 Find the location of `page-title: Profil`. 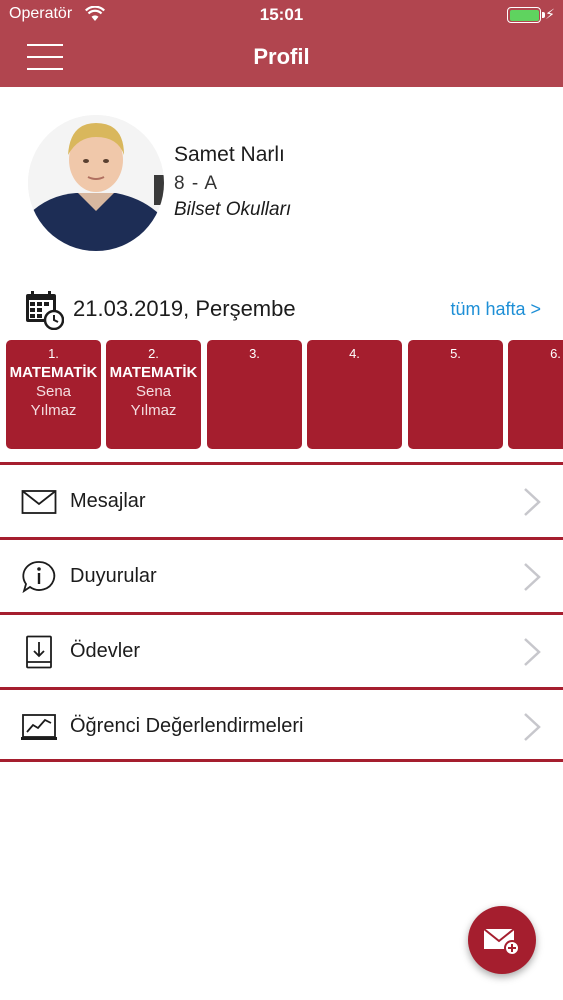

page-title: Profil is located at coordinates (281, 56).